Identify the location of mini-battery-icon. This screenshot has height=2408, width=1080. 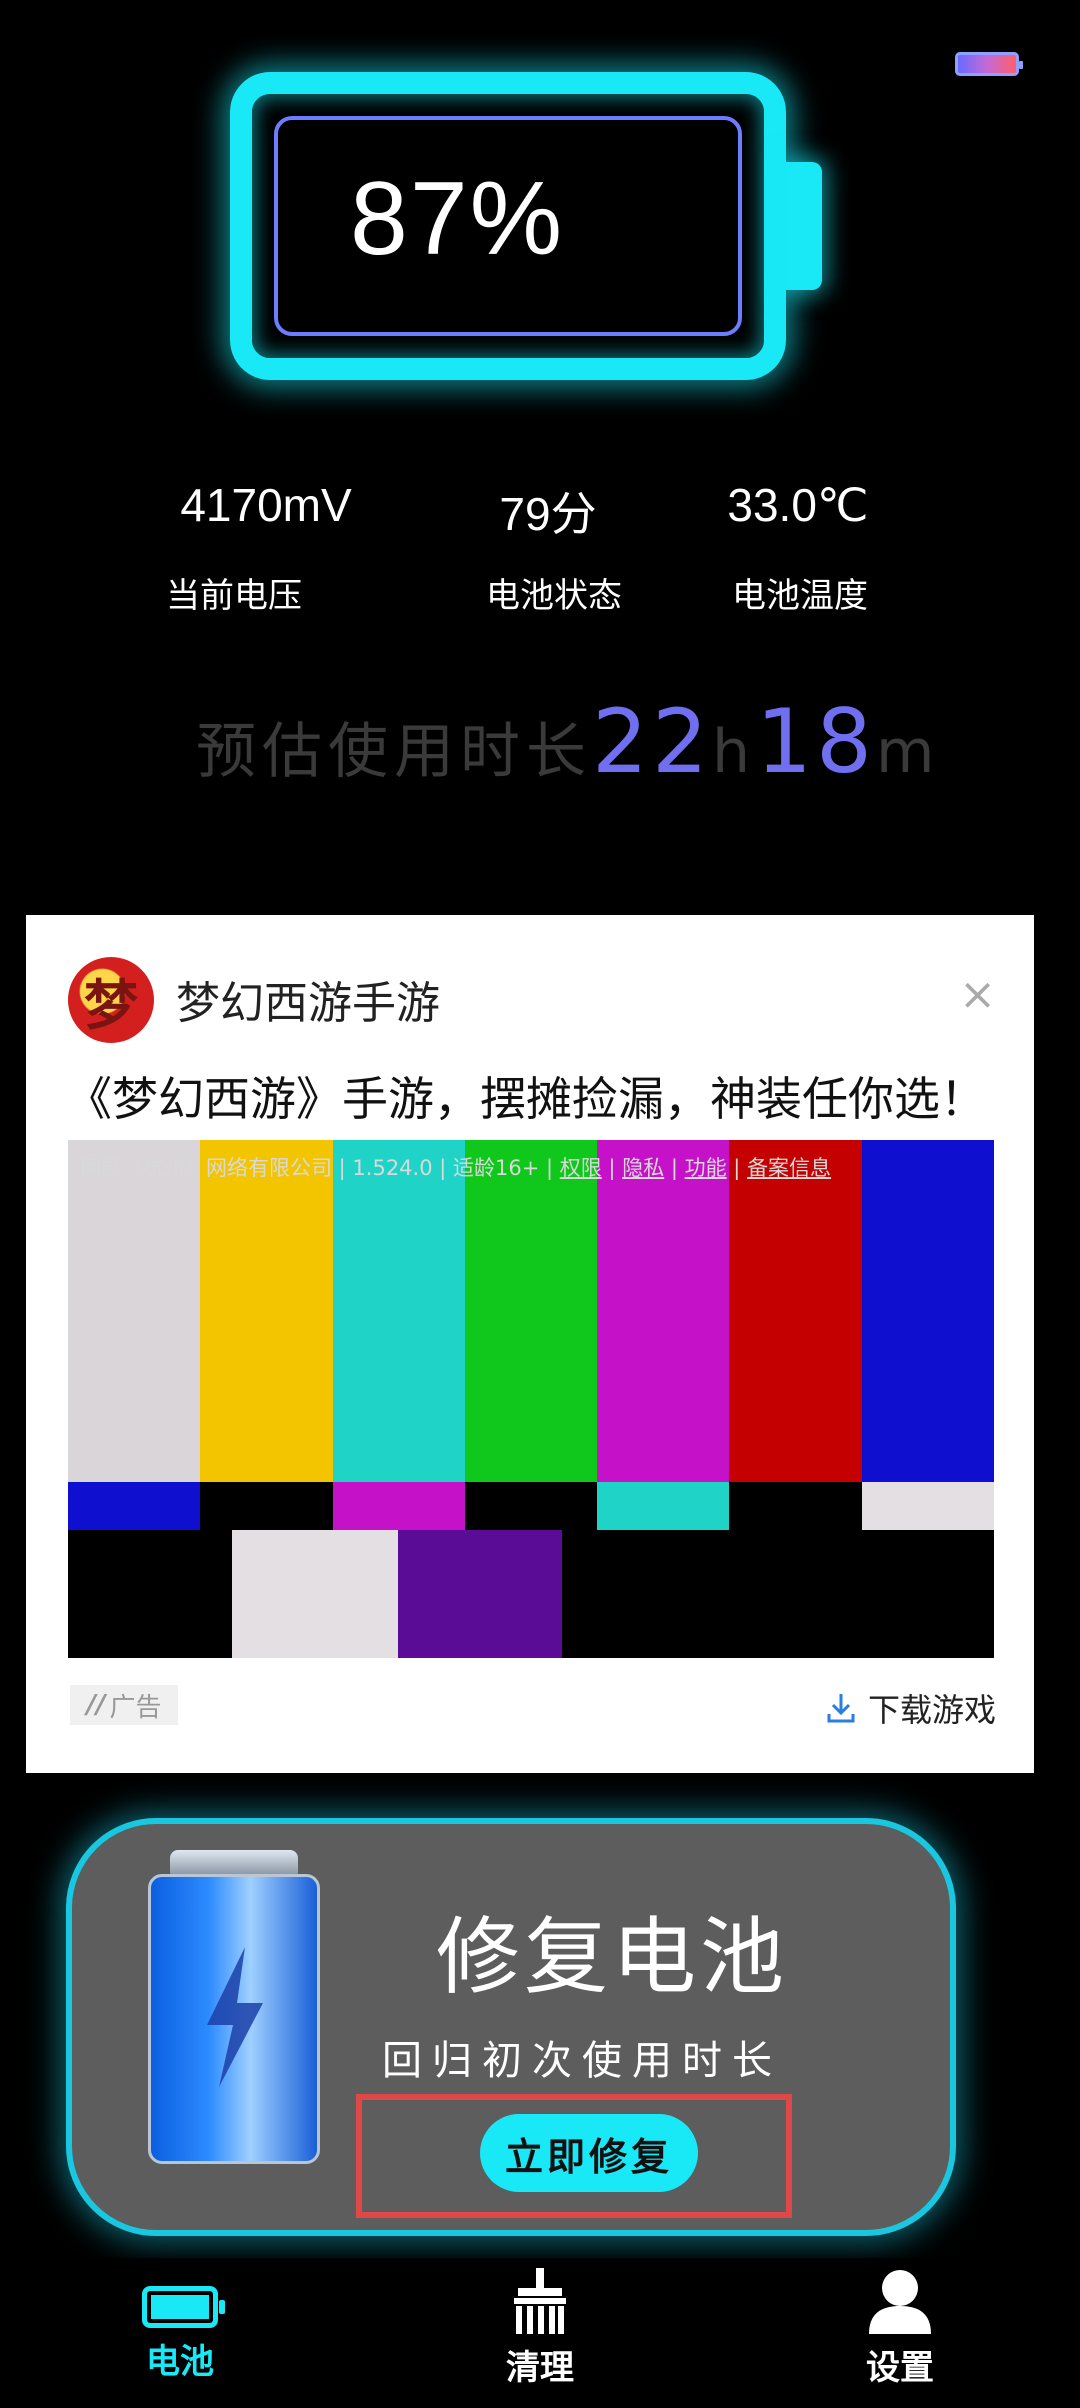
(989, 64).